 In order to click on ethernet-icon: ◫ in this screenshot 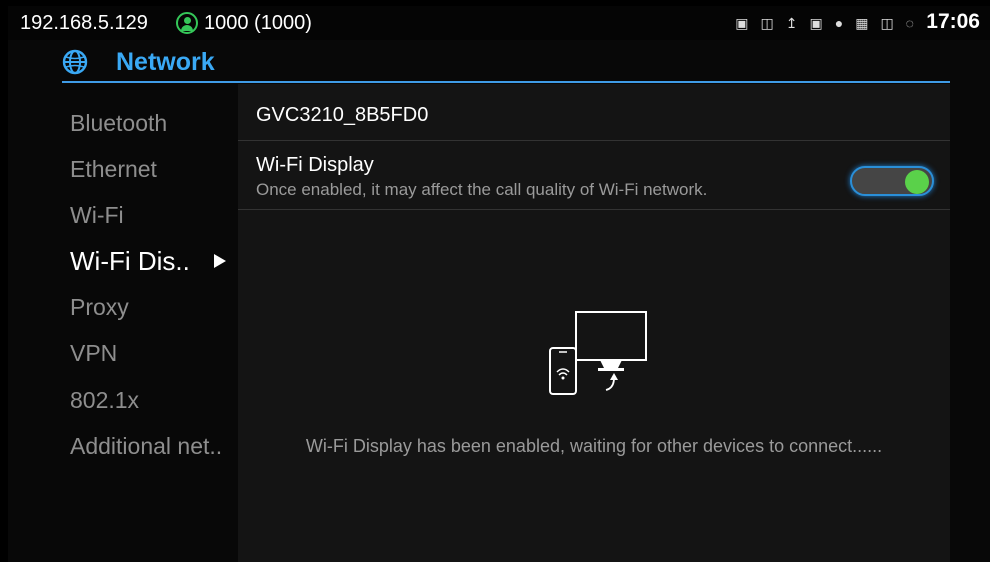, I will do `click(887, 23)`.